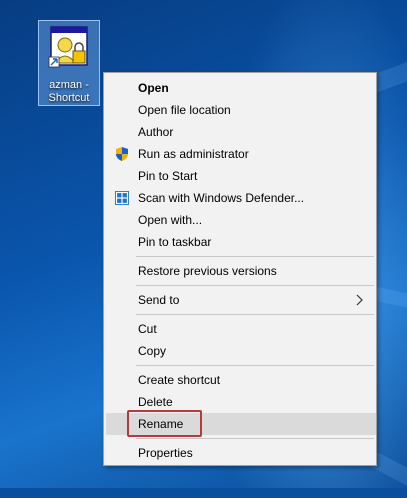  What do you see at coordinates (184, 110) in the screenshot?
I see `menu-item-label: Open file location` at bounding box center [184, 110].